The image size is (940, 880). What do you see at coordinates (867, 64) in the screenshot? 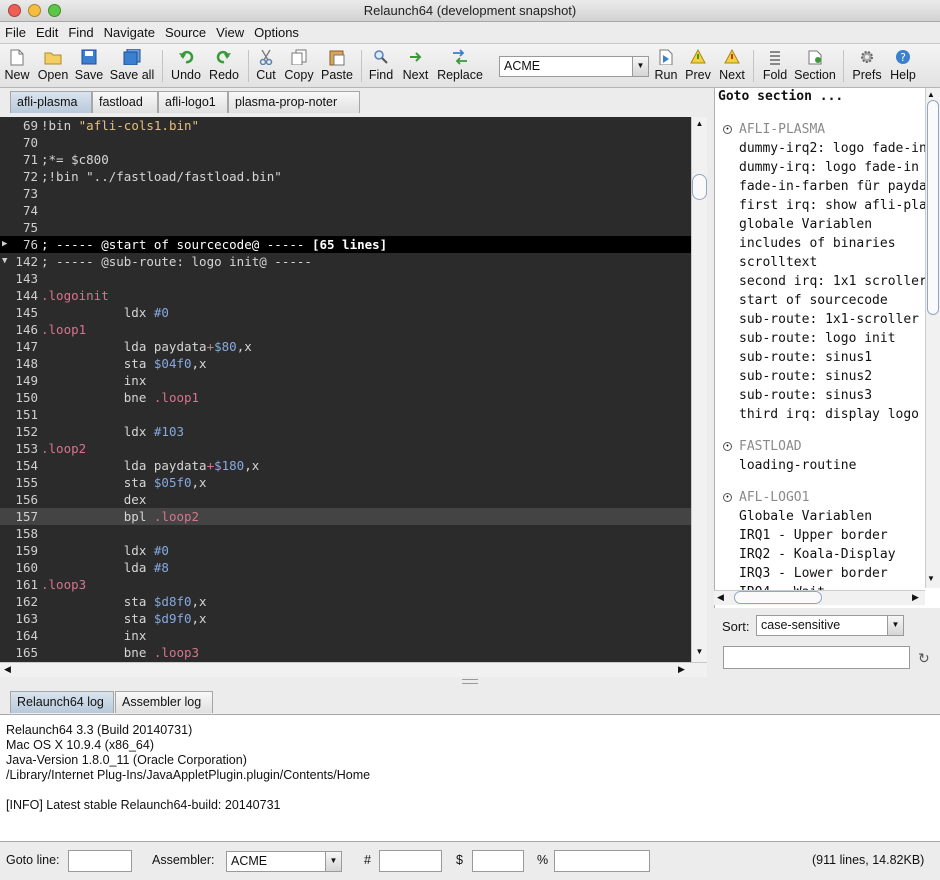
I see `prefs-button: Prefs` at bounding box center [867, 64].